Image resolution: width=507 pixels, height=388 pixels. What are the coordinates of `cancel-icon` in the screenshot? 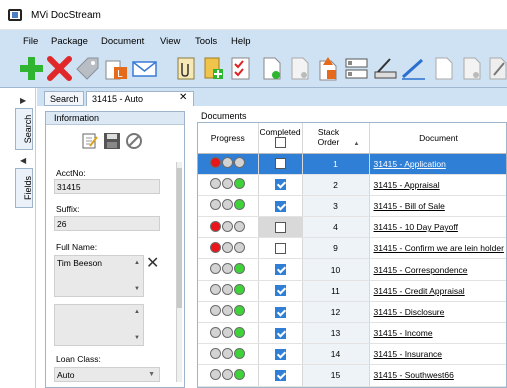 It's located at (134, 141).